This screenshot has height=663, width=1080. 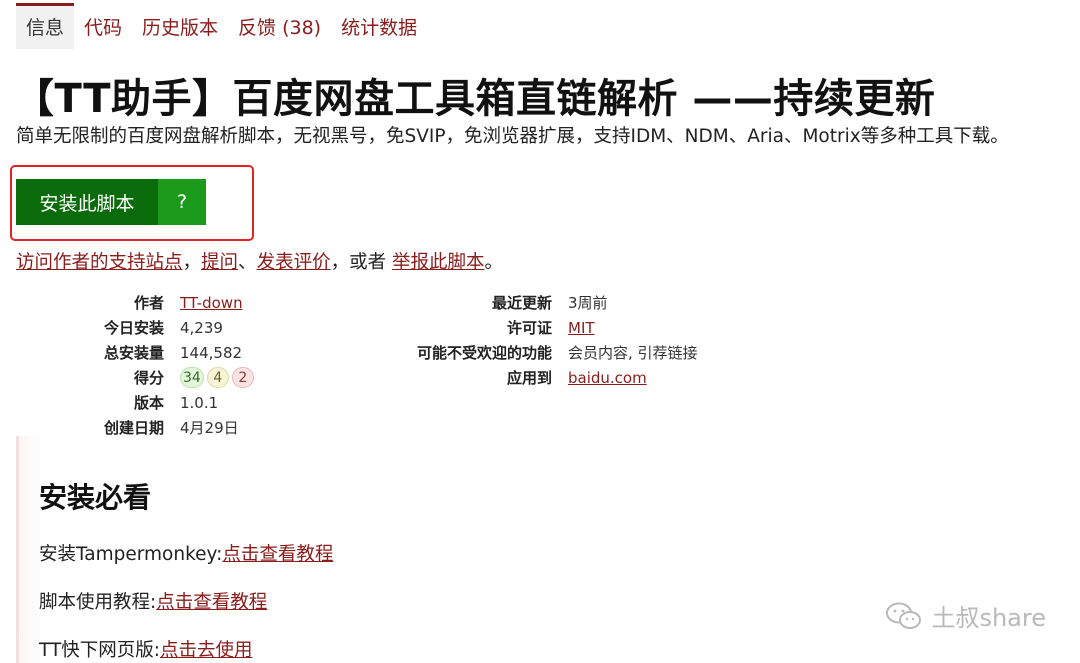 What do you see at coordinates (180, 26) in the screenshot?
I see `tab-history: 历史版本` at bounding box center [180, 26].